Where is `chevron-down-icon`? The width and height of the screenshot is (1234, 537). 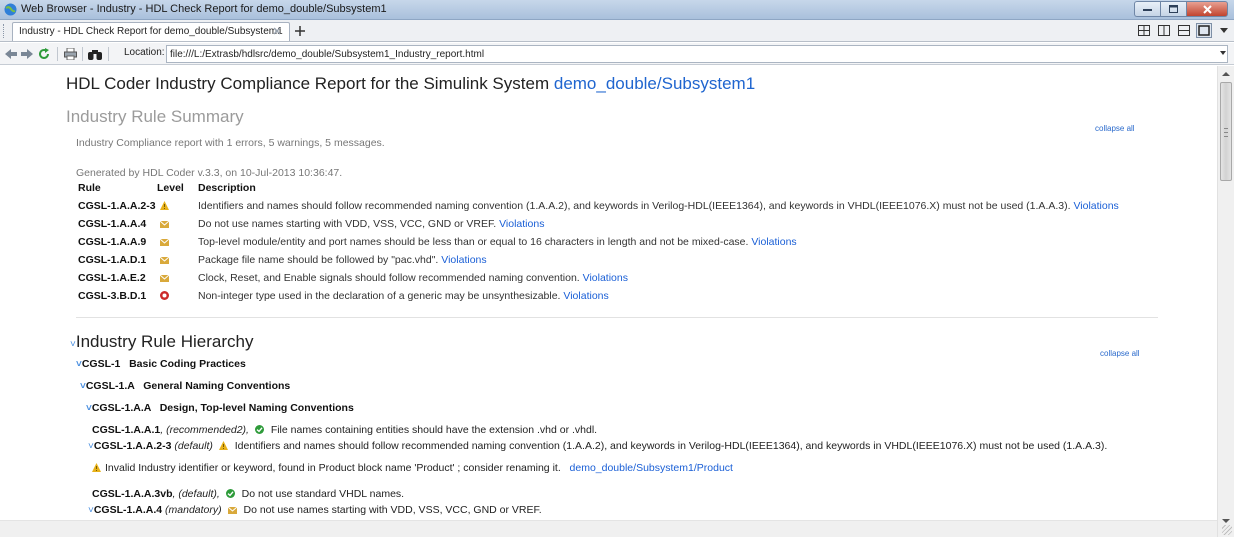 chevron-down-icon is located at coordinates (1224, 30).